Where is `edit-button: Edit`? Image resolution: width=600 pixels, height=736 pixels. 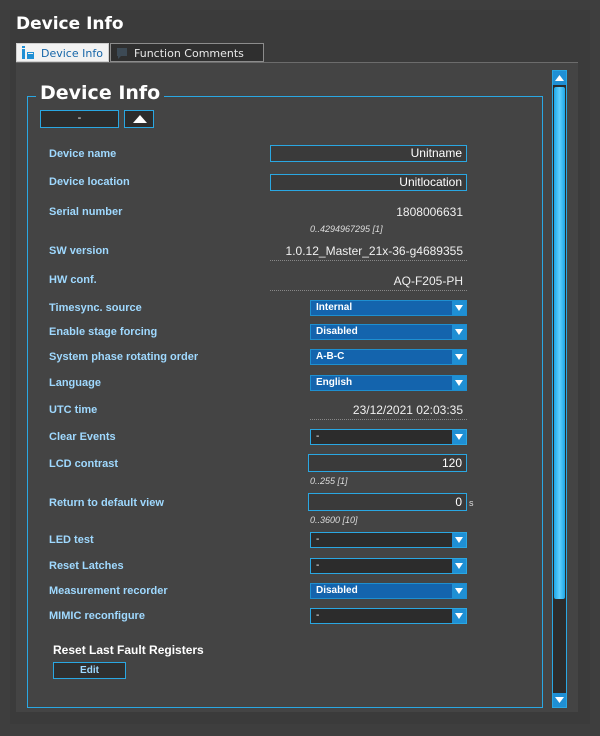 edit-button: Edit is located at coordinates (89, 670).